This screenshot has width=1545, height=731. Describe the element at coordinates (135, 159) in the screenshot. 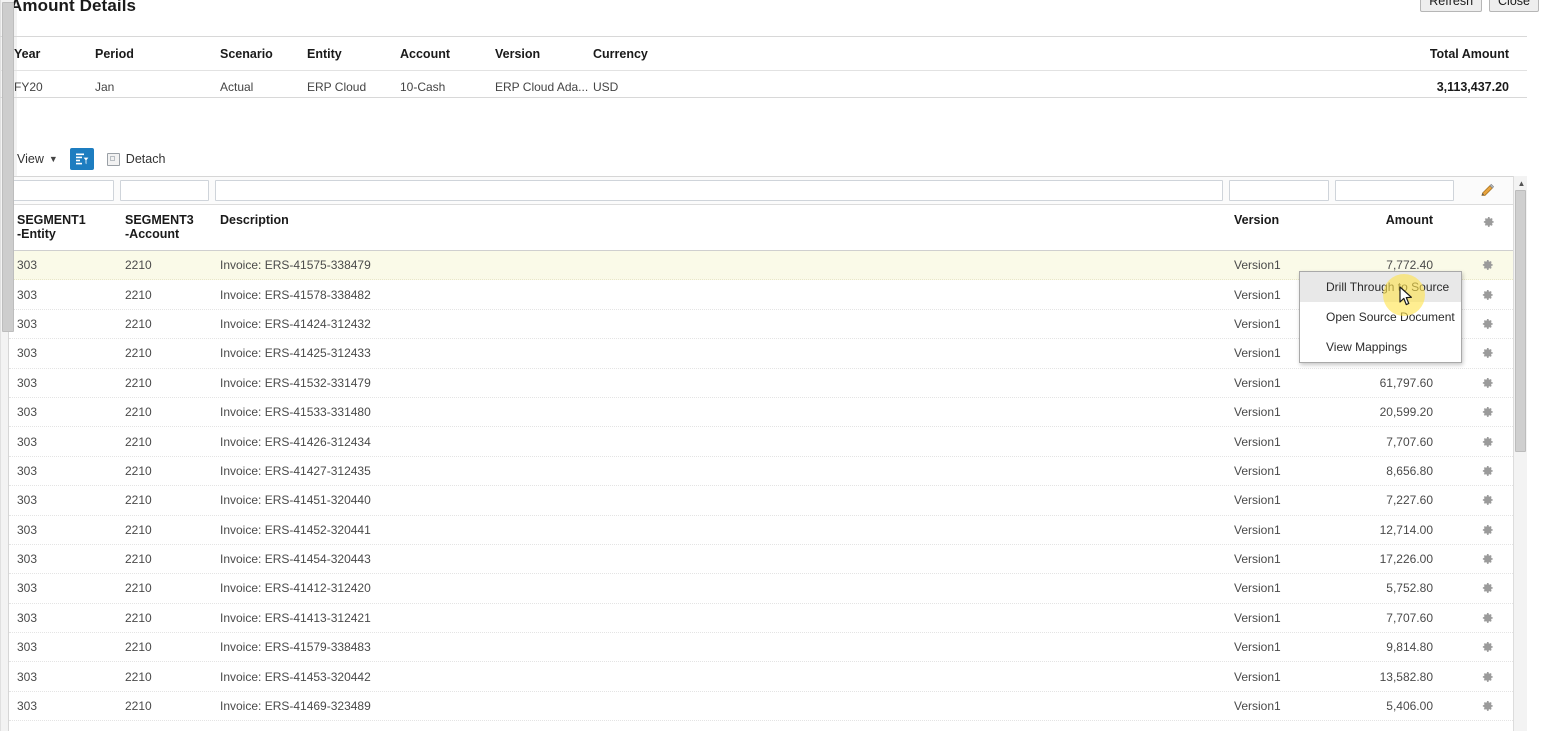

I see `detach-button: Detach` at that location.